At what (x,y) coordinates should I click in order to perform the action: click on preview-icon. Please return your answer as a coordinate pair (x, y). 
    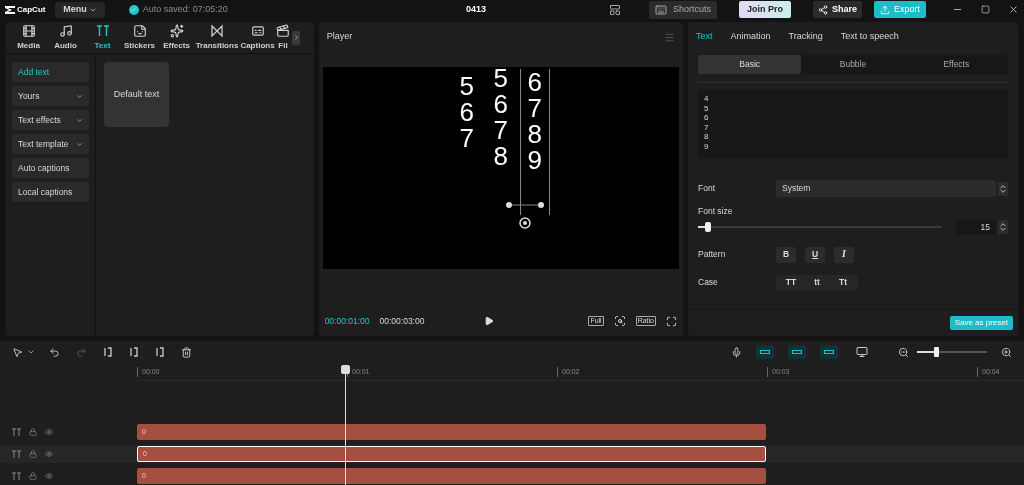
    Looking at the image, I should click on (862, 352).